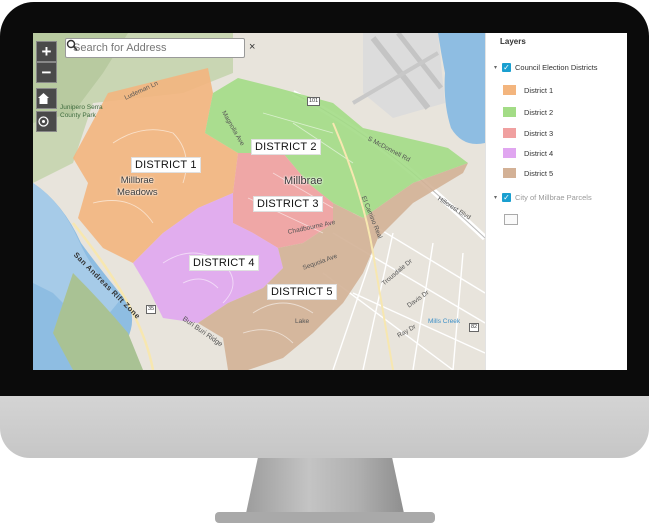  I want to click on neighborhood-label-millbrae-meadows: Millbrae Meadows, so click(137, 187).